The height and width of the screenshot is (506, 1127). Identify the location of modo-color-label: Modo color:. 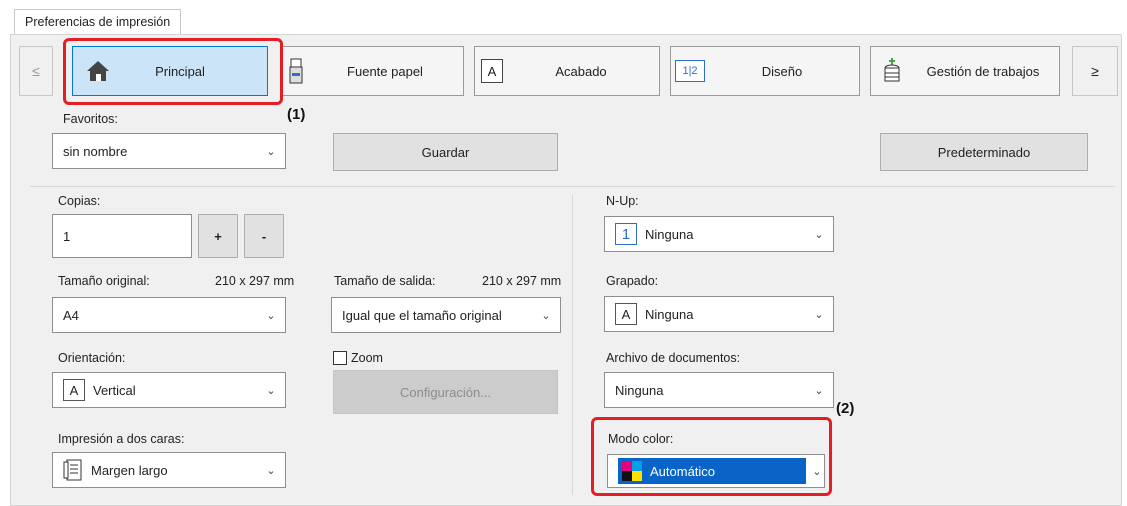
(641, 439).